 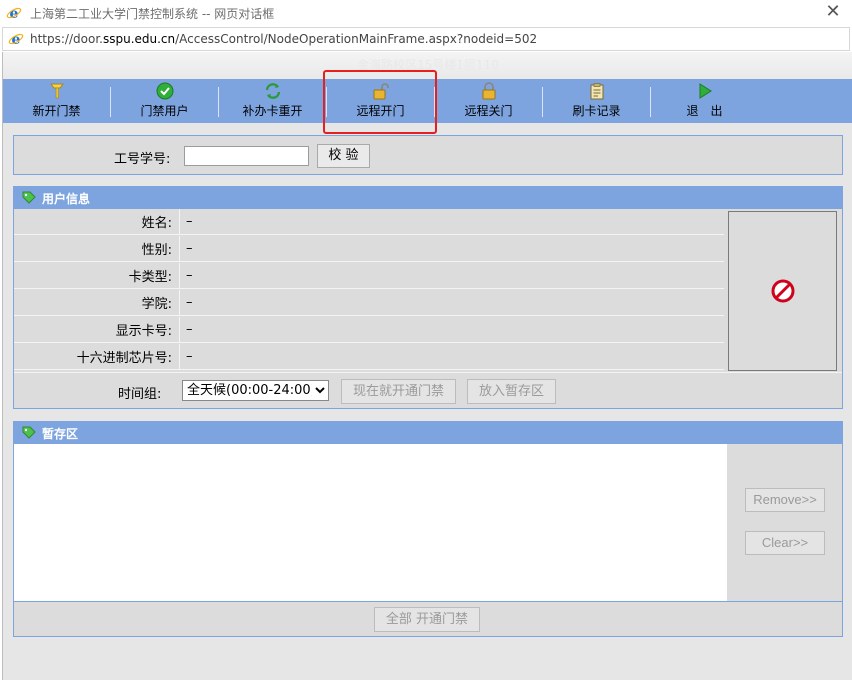 I want to click on window-titlebar: e 上海第二工业大学门禁控制系统 -- 网页对话框 ✕, so click(x=426, y=13).